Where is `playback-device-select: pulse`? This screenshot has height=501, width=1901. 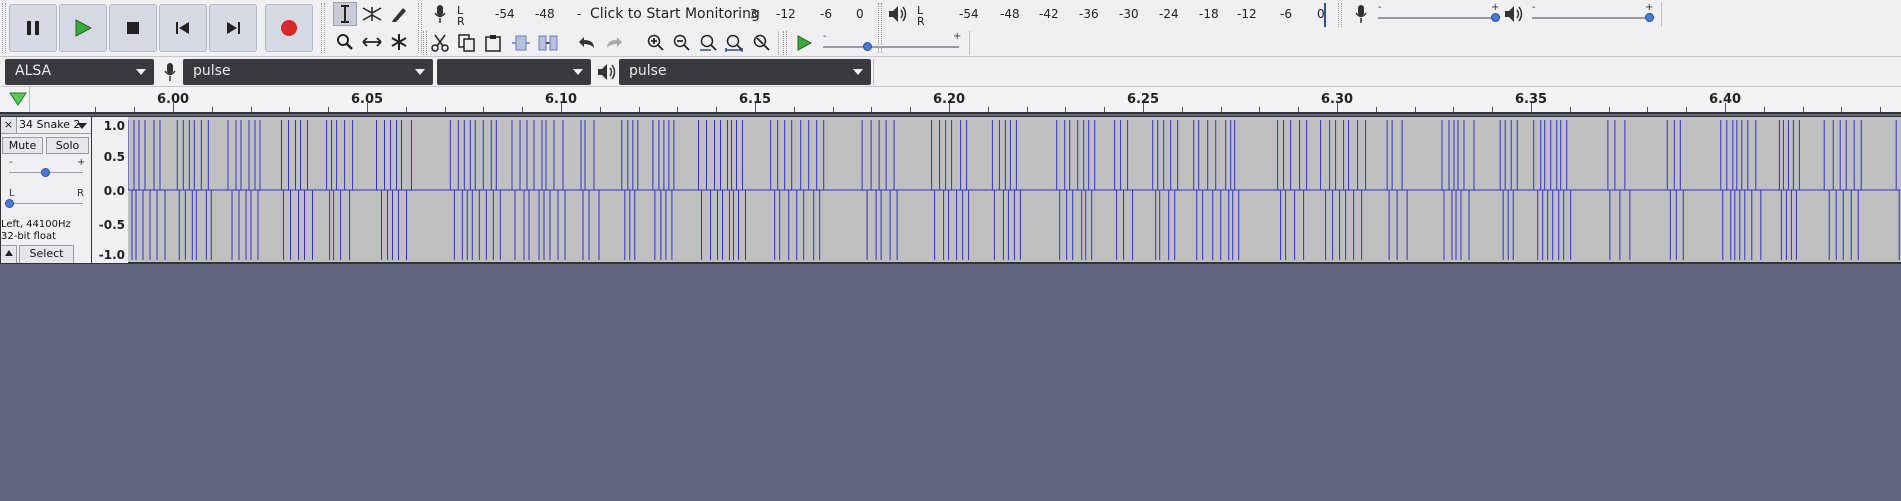 playback-device-select: pulse is located at coordinates (745, 72).